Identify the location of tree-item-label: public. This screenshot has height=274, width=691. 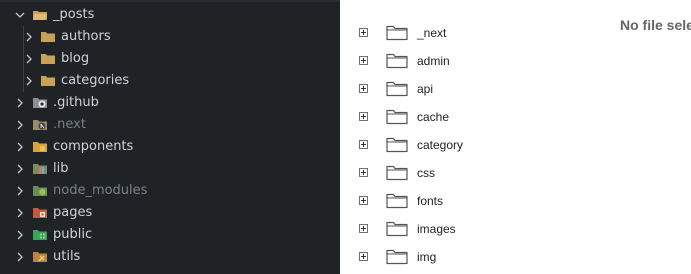
(73, 234).